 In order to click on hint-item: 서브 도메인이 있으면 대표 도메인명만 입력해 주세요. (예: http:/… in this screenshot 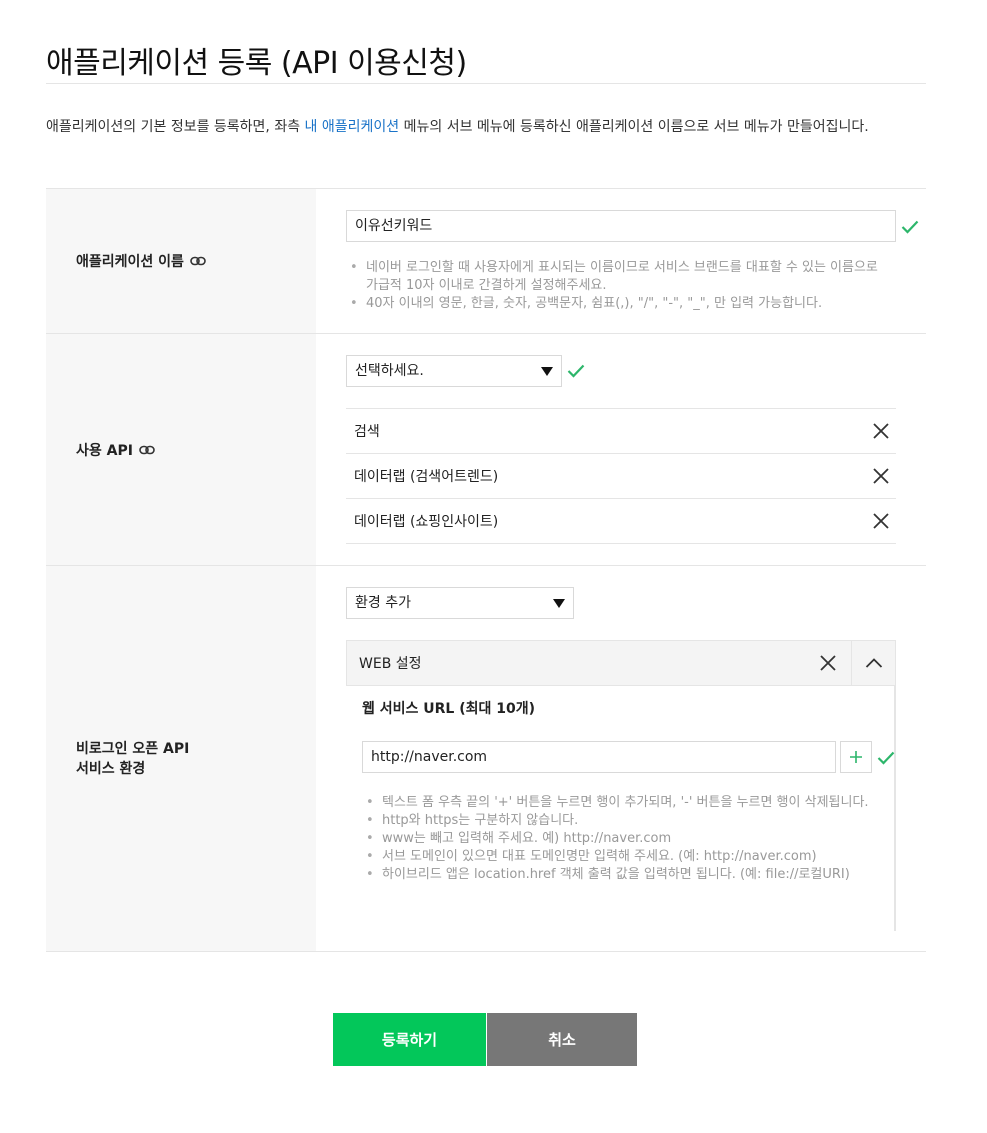, I will do `click(617, 857)`.